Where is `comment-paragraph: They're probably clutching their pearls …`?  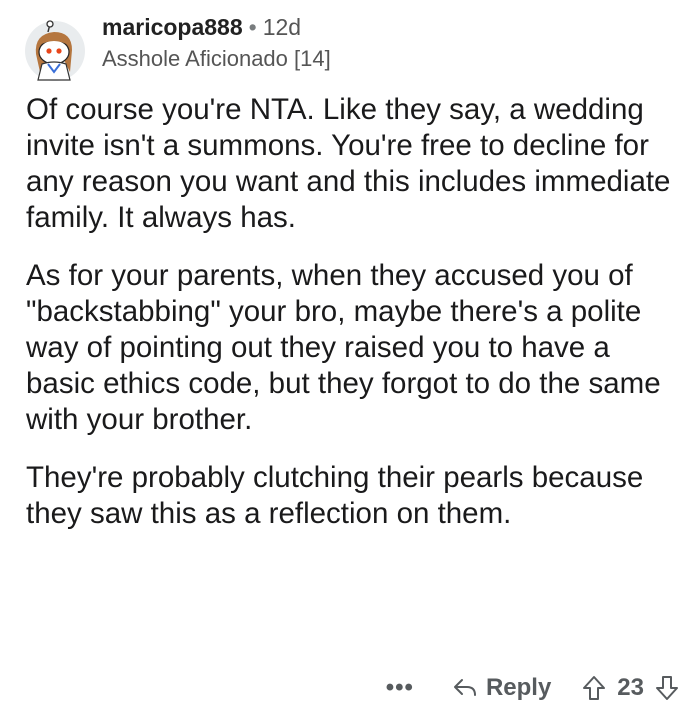 comment-paragraph: They're probably clutching their pearls … is located at coordinates (335, 495).